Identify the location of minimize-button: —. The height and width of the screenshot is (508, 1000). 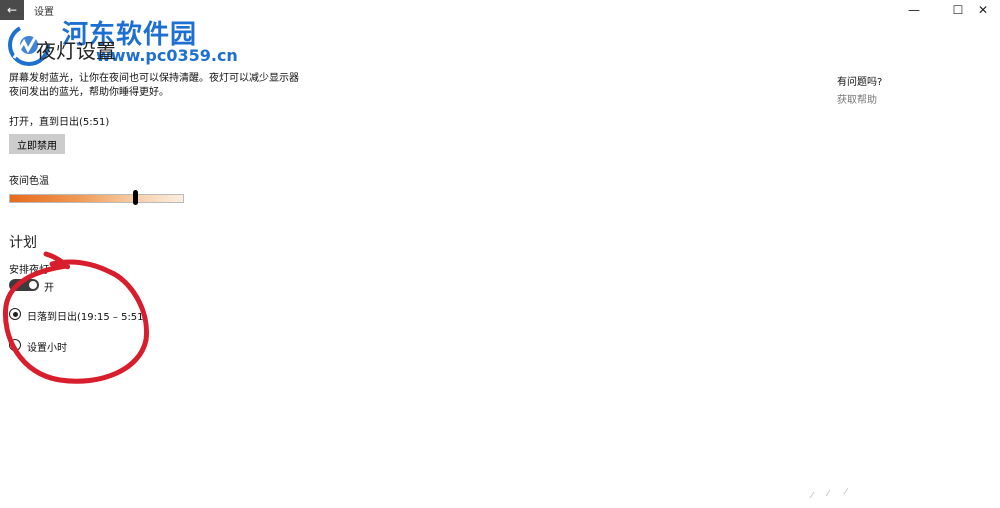
(914, 10).